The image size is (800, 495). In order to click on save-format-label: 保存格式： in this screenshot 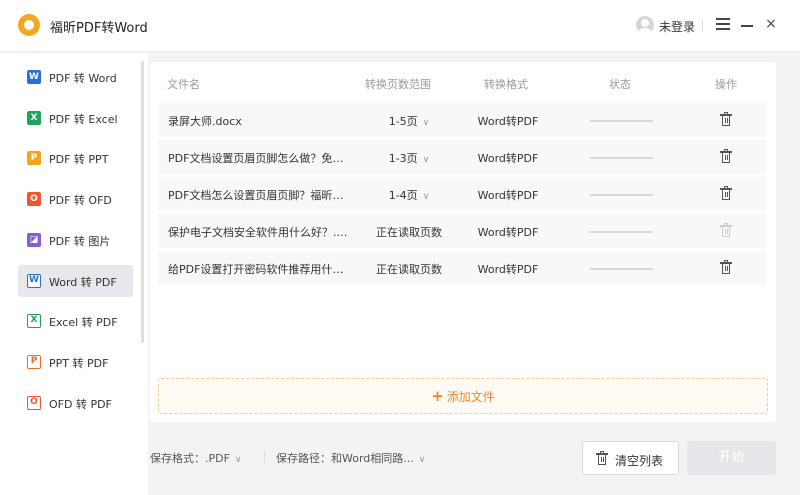, I will do `click(177, 458)`.